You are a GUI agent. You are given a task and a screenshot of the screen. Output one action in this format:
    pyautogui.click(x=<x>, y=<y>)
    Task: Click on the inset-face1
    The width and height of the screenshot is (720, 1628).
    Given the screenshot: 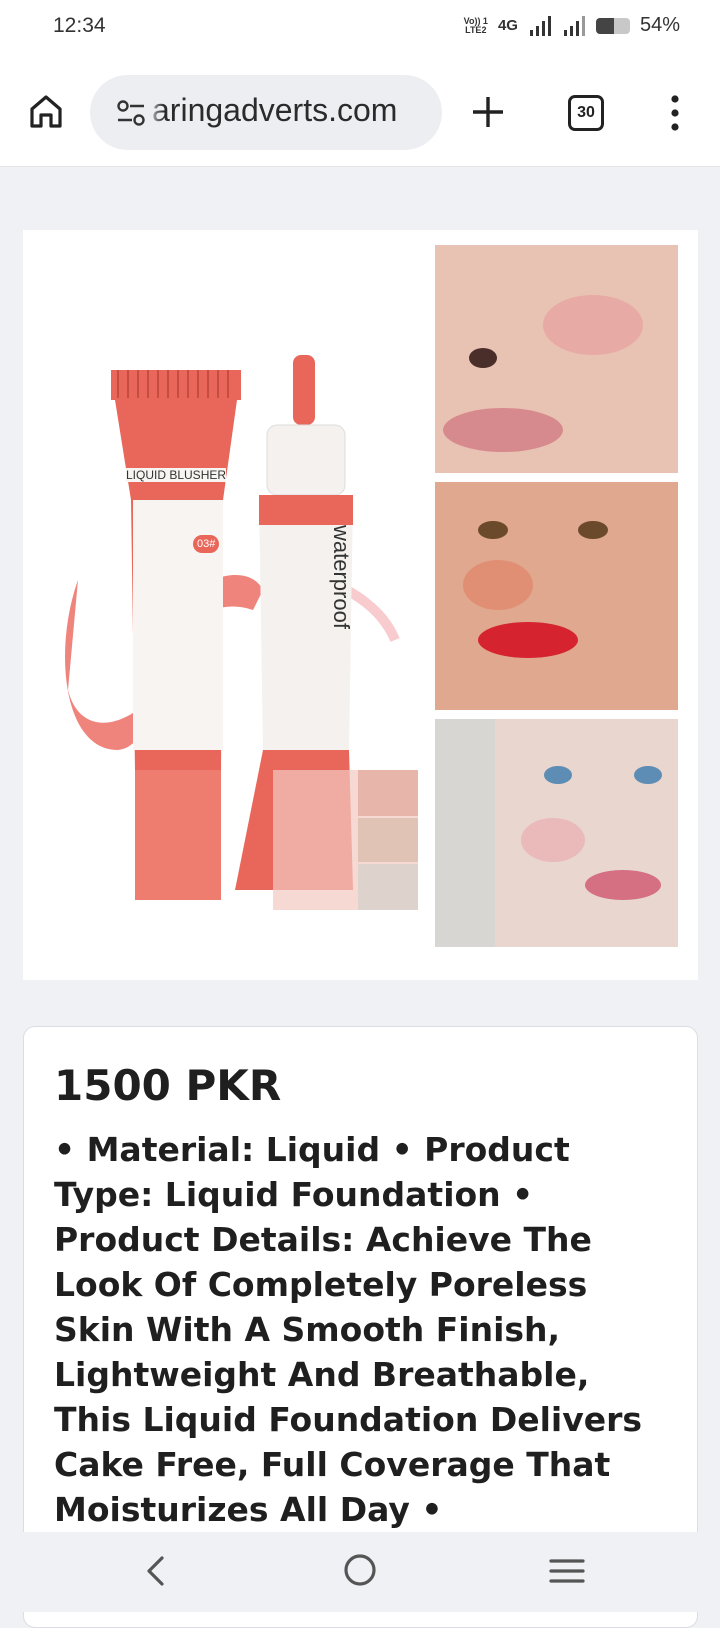 What is the action you would take?
    pyautogui.click(x=388, y=793)
    